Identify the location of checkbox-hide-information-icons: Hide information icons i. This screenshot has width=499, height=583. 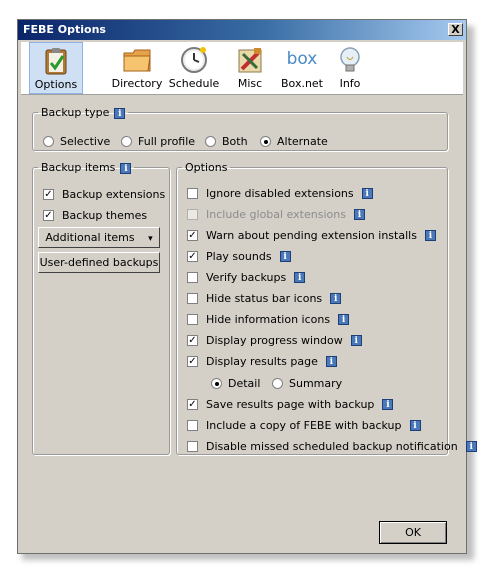
(268, 319).